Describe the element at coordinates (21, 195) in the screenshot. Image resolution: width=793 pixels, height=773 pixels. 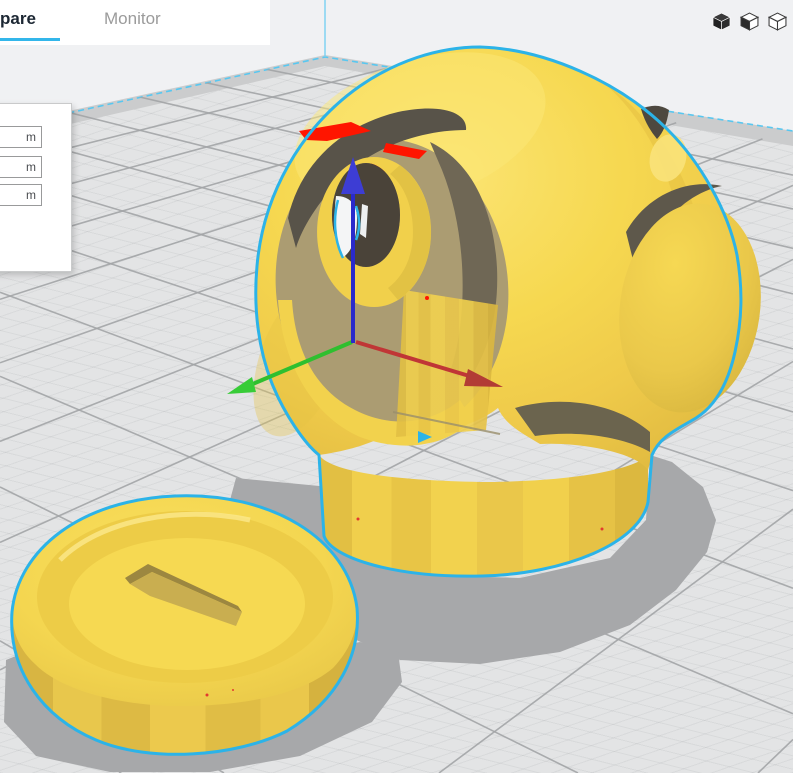
I see `move-z-input: m` at that location.